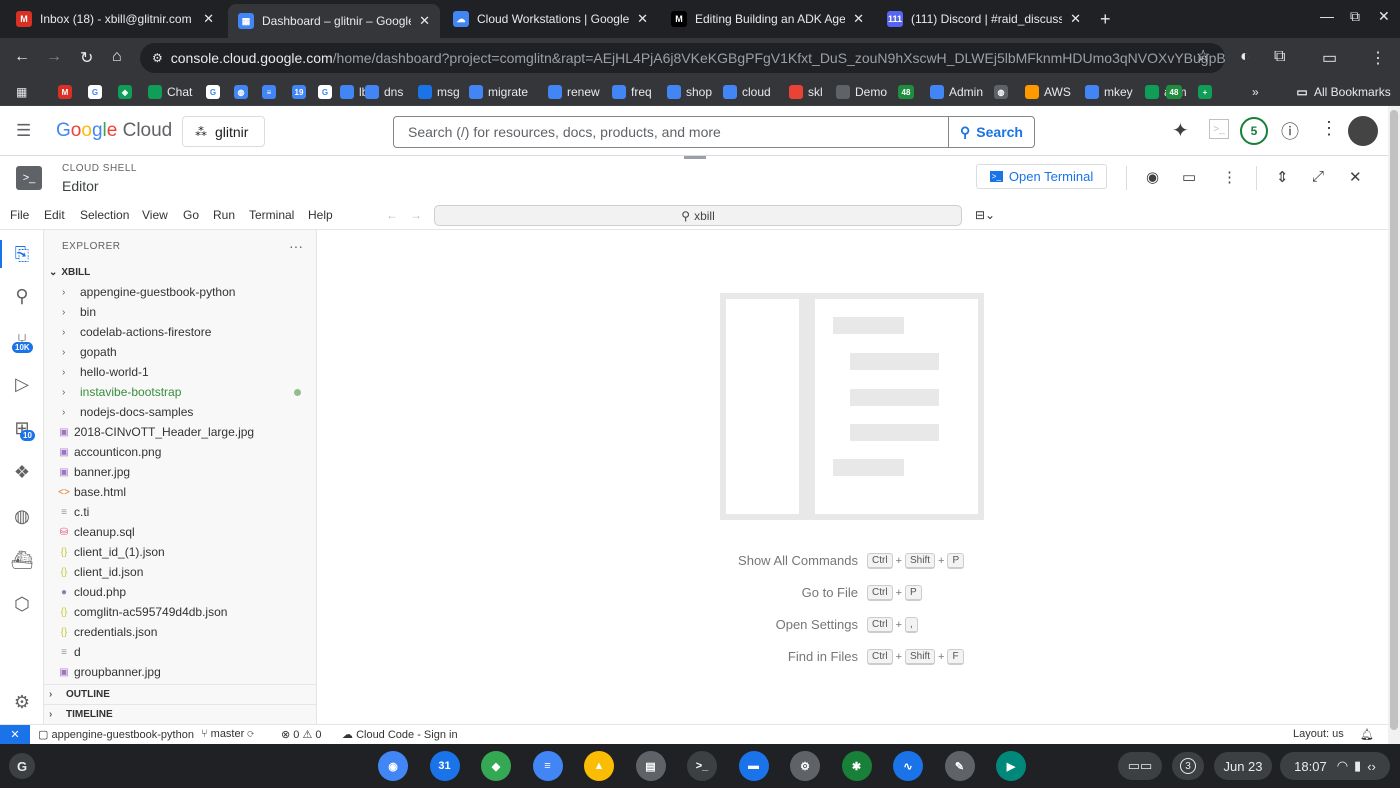 Image resolution: width=1400 pixels, height=788 pixels. I want to click on close-panel-icon: ✕, so click(1355, 177).